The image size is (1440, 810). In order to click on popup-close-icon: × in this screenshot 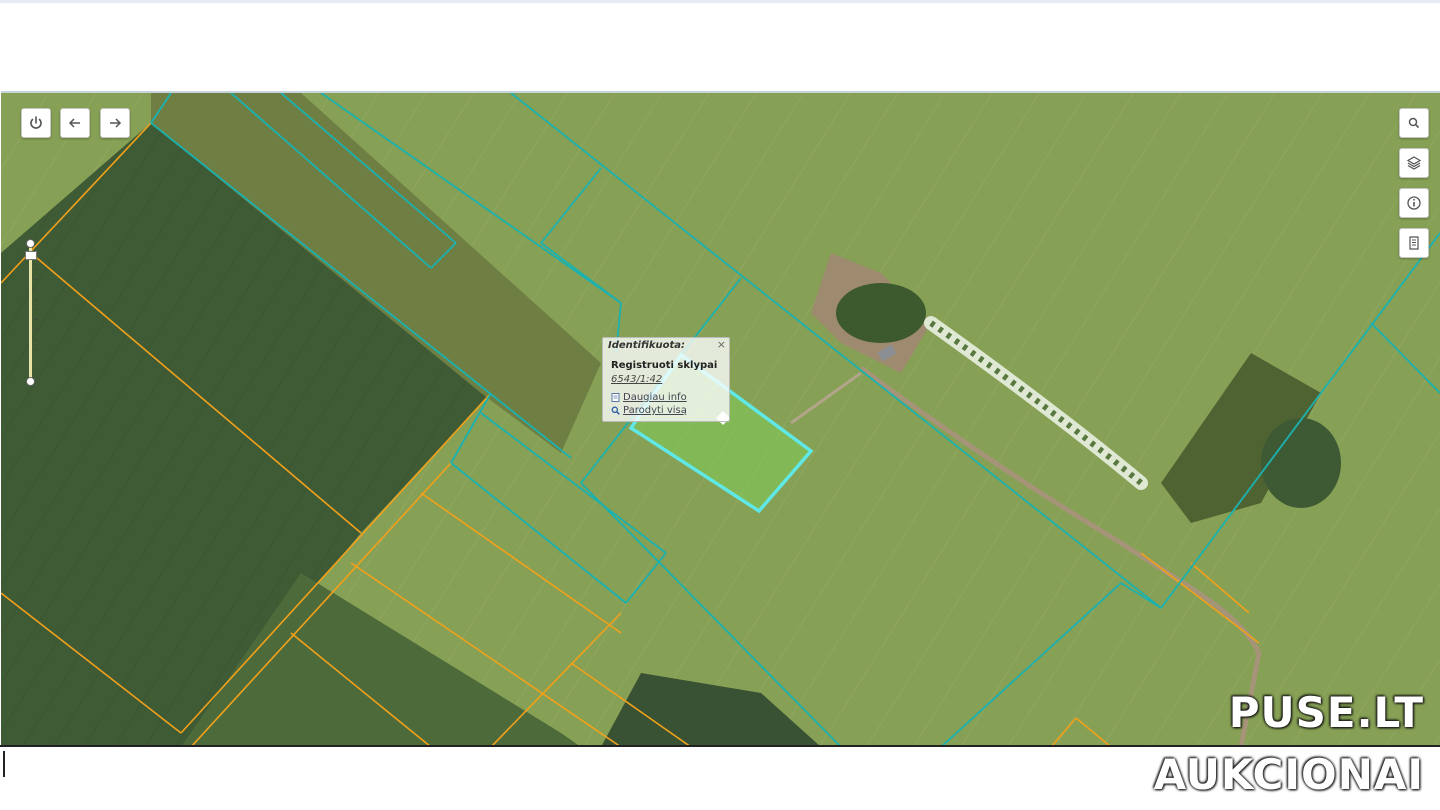, I will do `click(721, 344)`.